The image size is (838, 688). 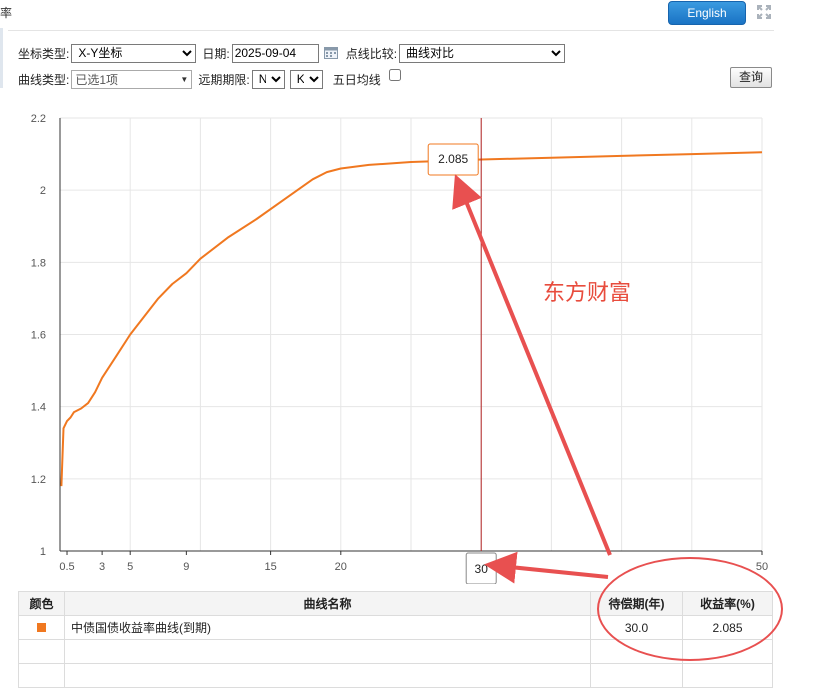 What do you see at coordinates (751, 77) in the screenshot?
I see `query-button: 查询` at bounding box center [751, 77].